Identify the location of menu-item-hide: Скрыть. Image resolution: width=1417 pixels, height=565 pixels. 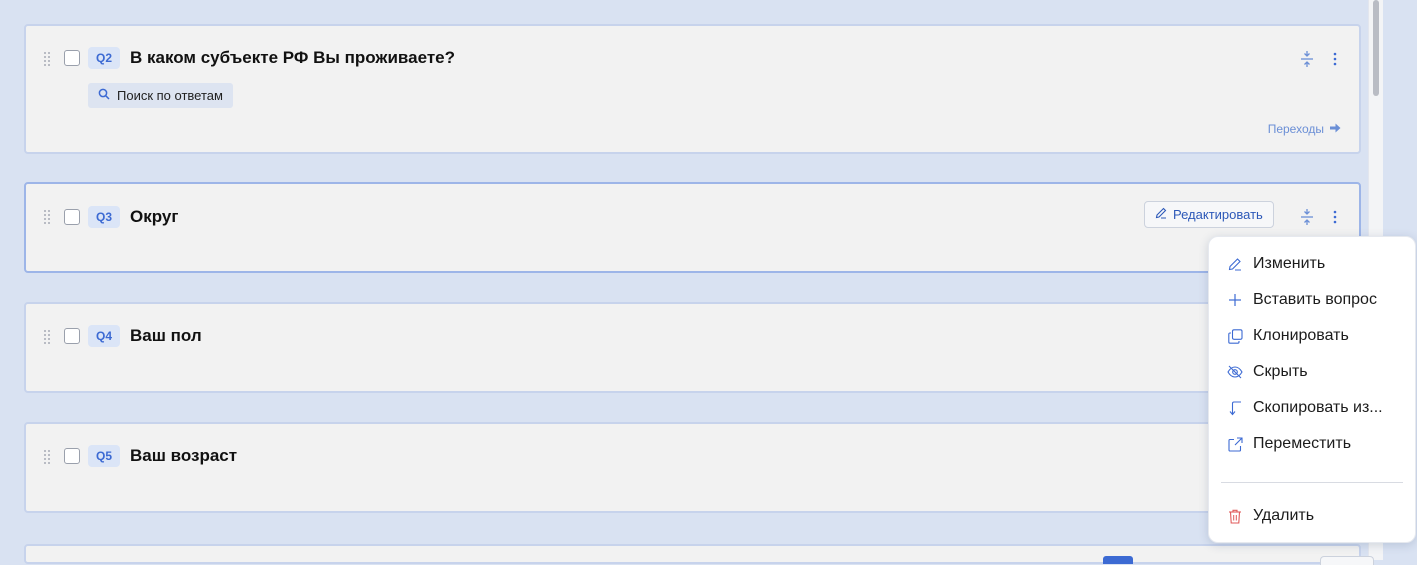
(1267, 372).